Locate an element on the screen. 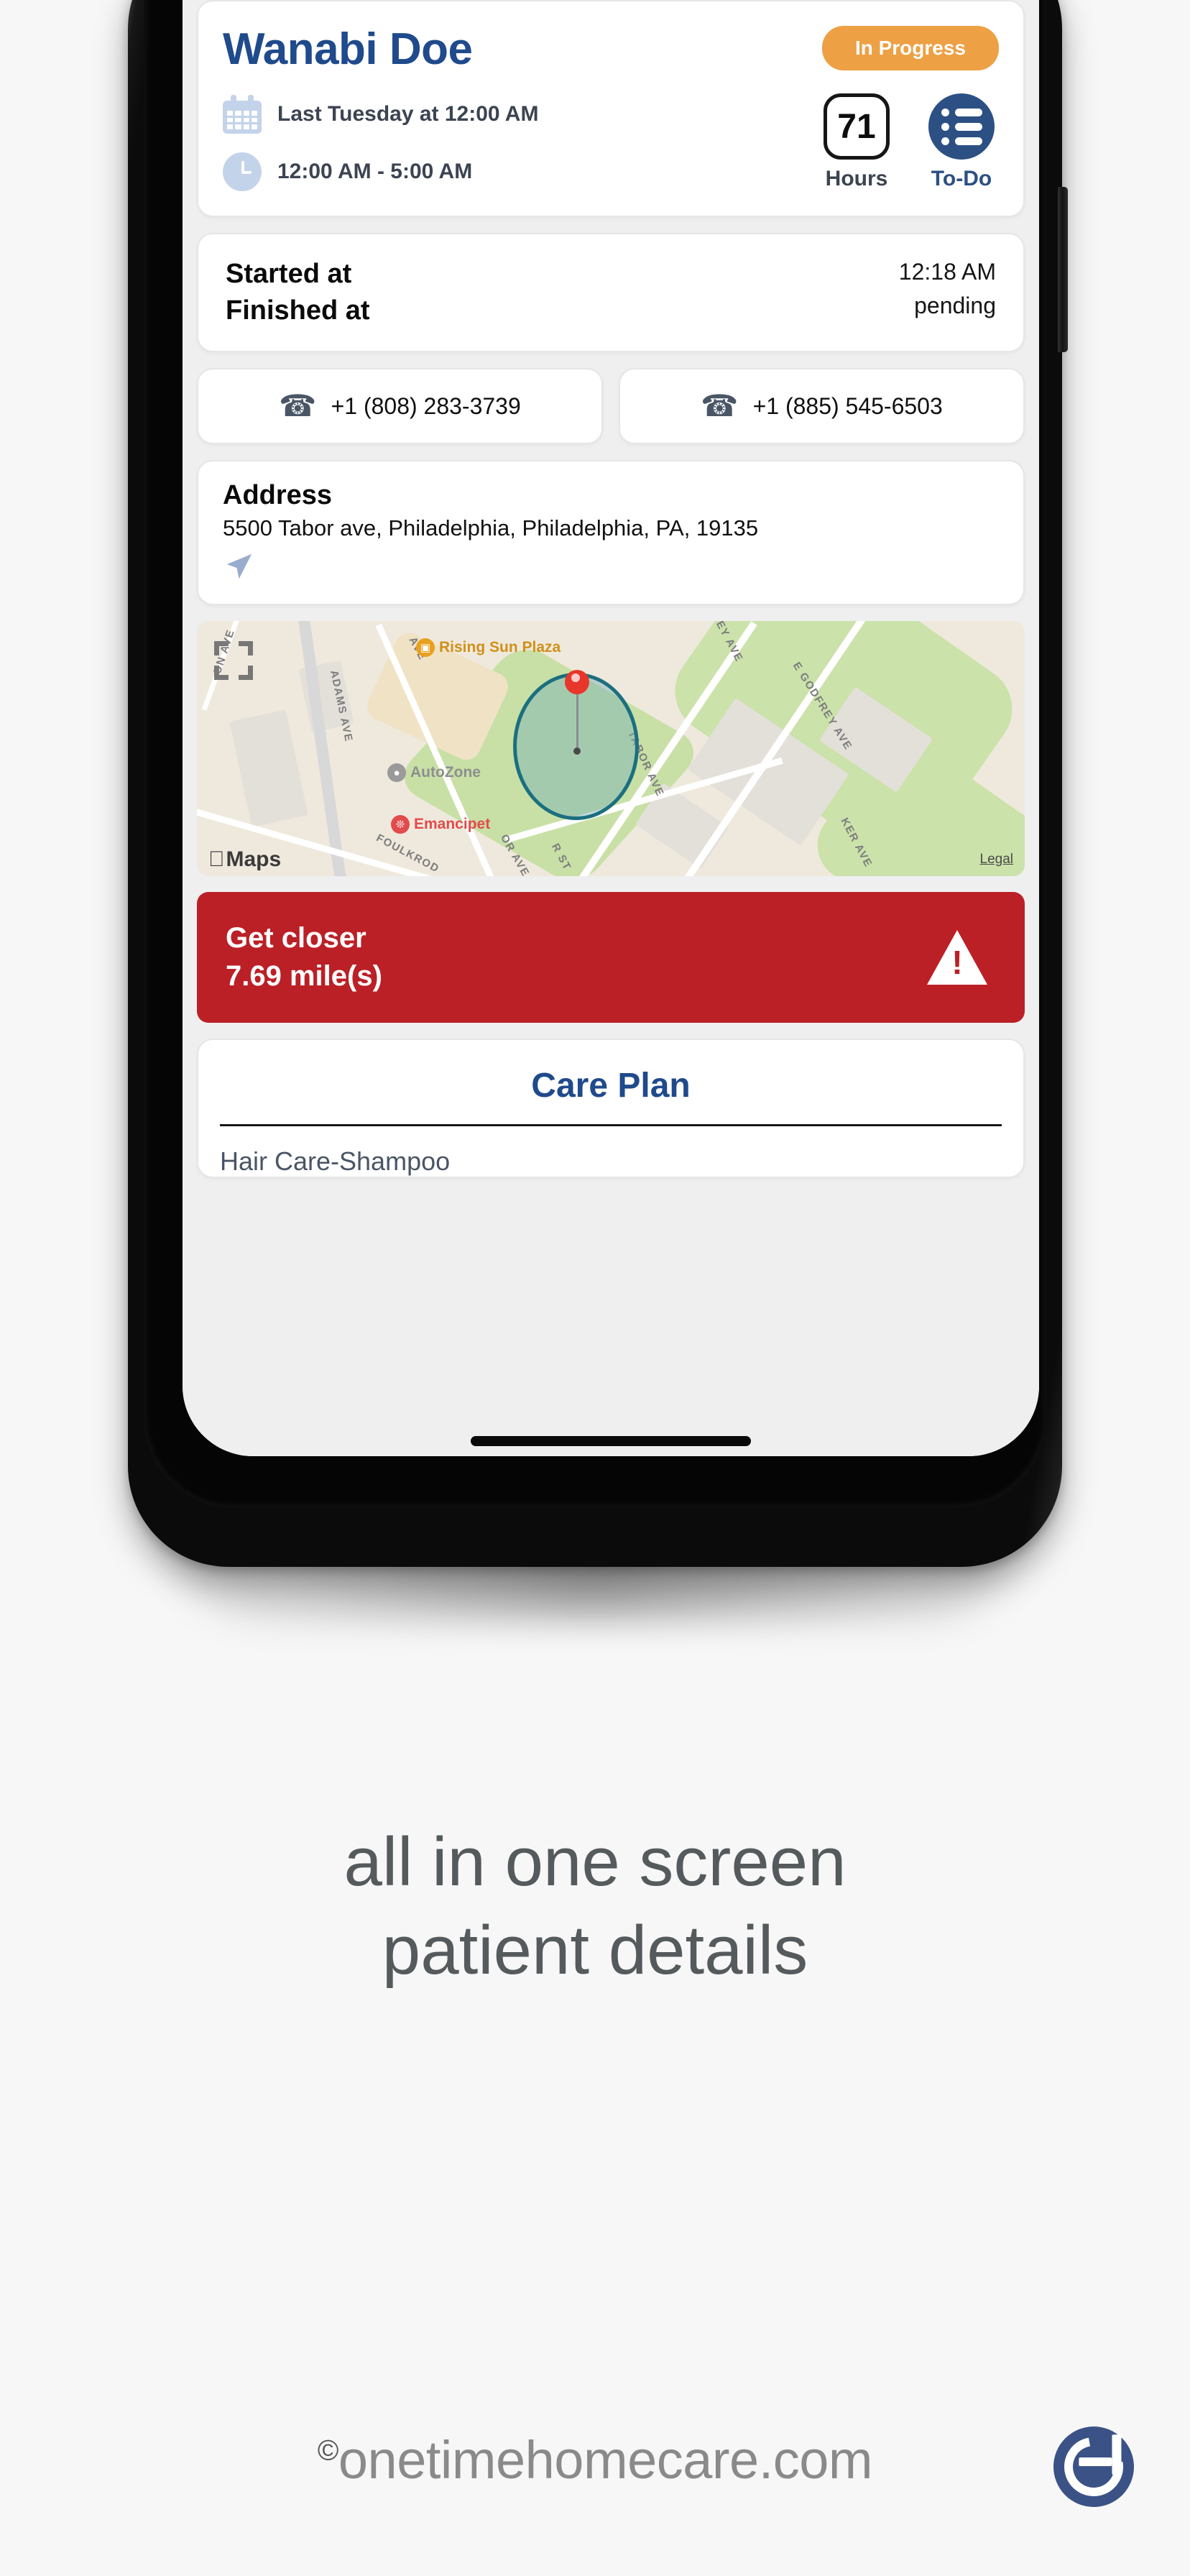  caption-line-2: patient details is located at coordinates (595, 1950).